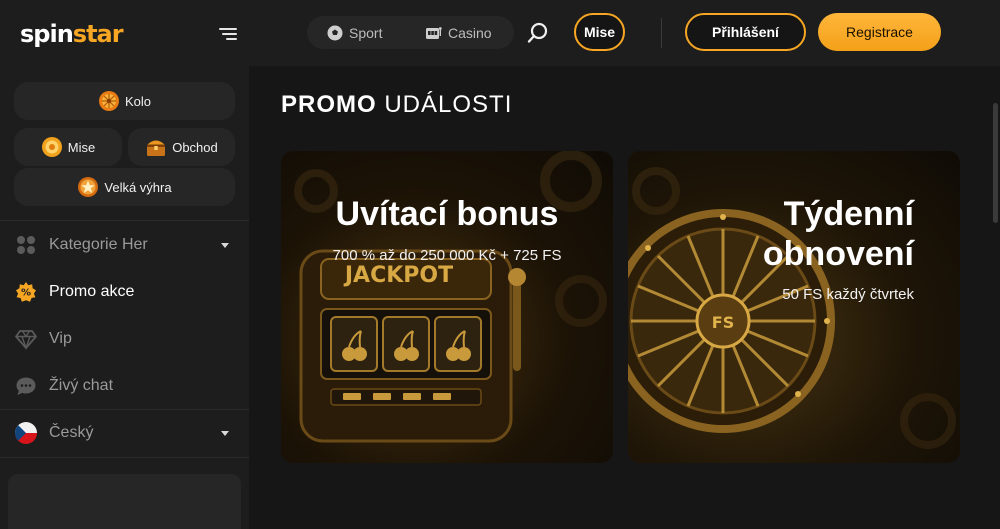 The image size is (1000, 529). What do you see at coordinates (848, 294) in the screenshot?
I see `card-subtitle: 50 FS každý čtvrtek` at bounding box center [848, 294].